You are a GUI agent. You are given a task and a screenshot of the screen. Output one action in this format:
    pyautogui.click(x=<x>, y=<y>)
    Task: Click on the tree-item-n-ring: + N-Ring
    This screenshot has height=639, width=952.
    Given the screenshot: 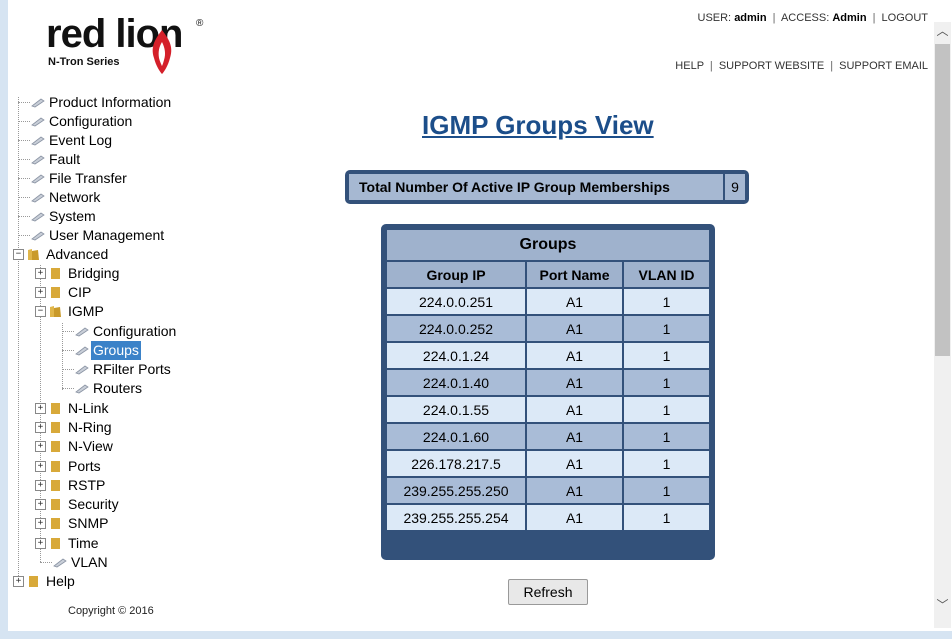 What is the action you would take?
    pyautogui.click(x=74, y=427)
    